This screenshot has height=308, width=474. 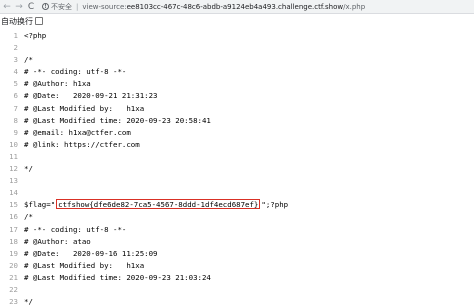 What do you see at coordinates (237, 109) in the screenshot?
I see `source-line: 7 # @Last Modified by: h1xa` at bounding box center [237, 109].